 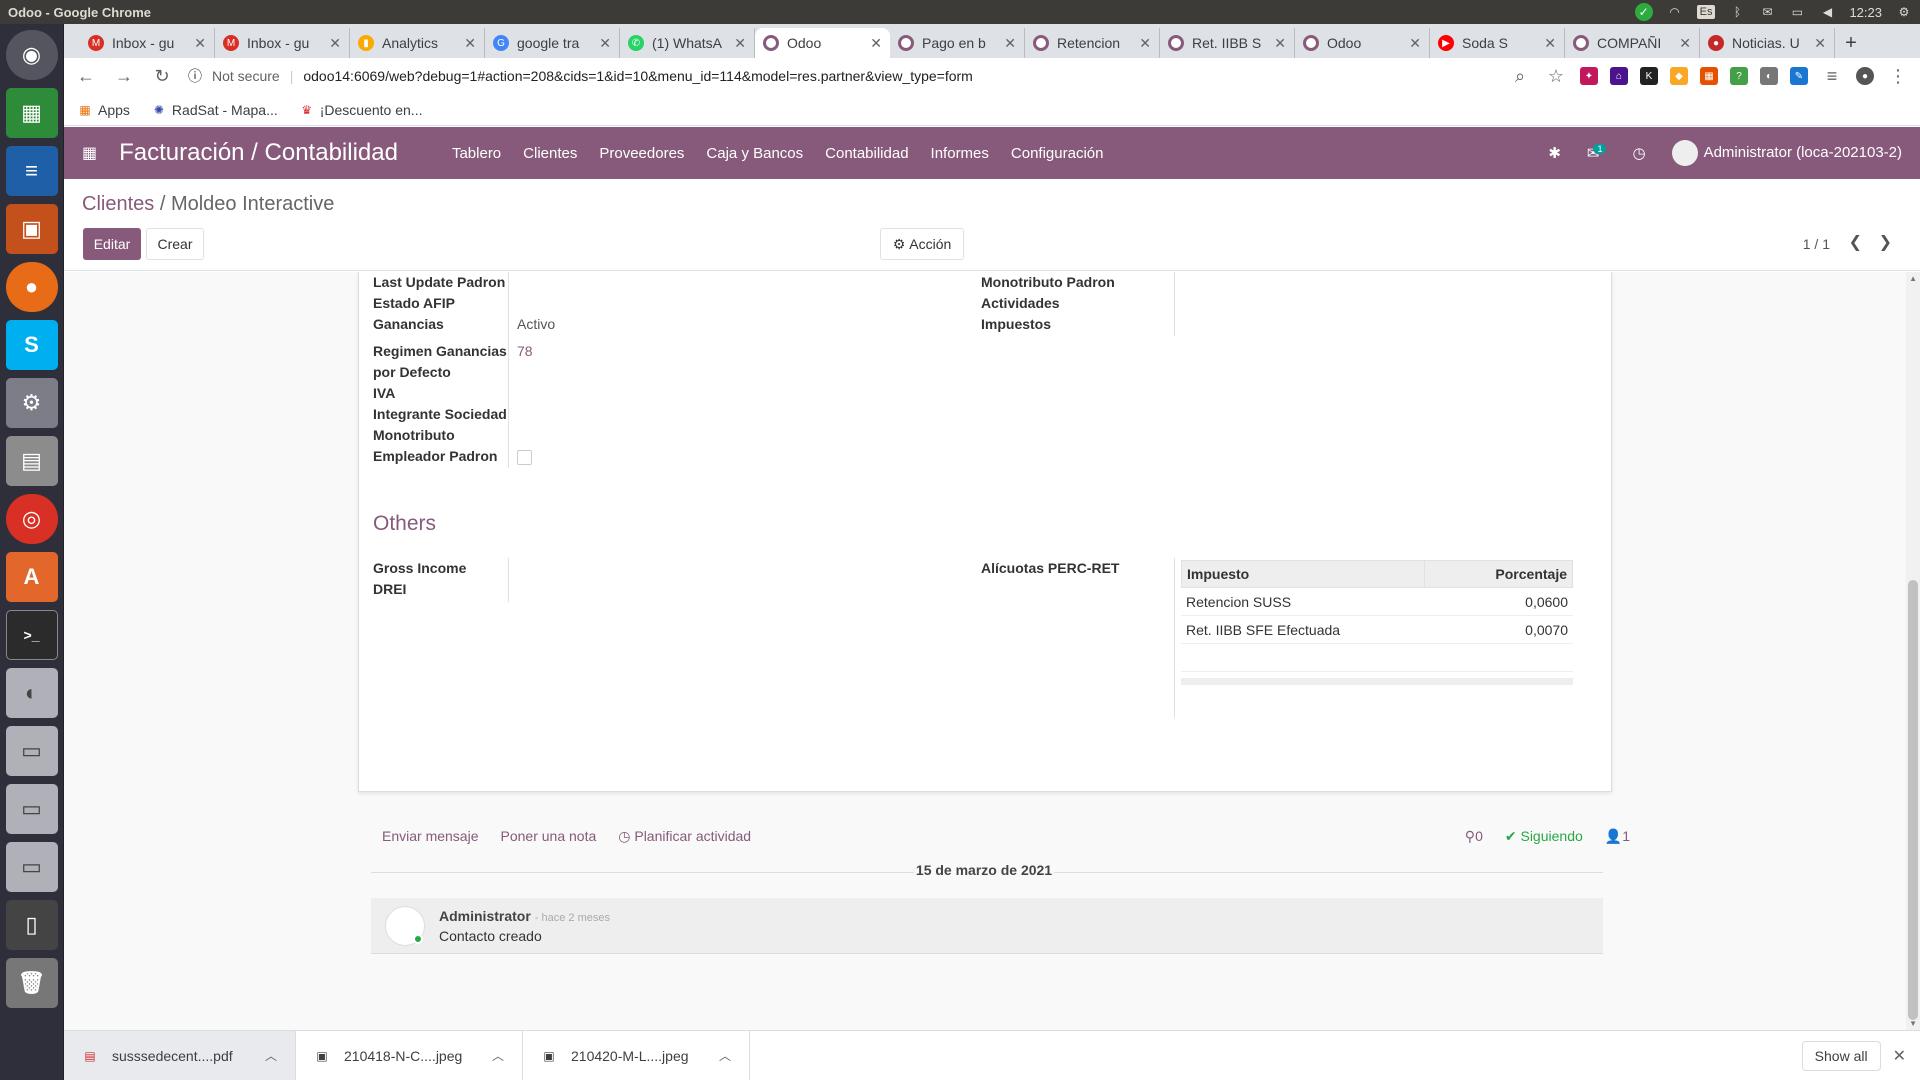 I want to click on check-icon: ✓, so click(x=1643, y=12).